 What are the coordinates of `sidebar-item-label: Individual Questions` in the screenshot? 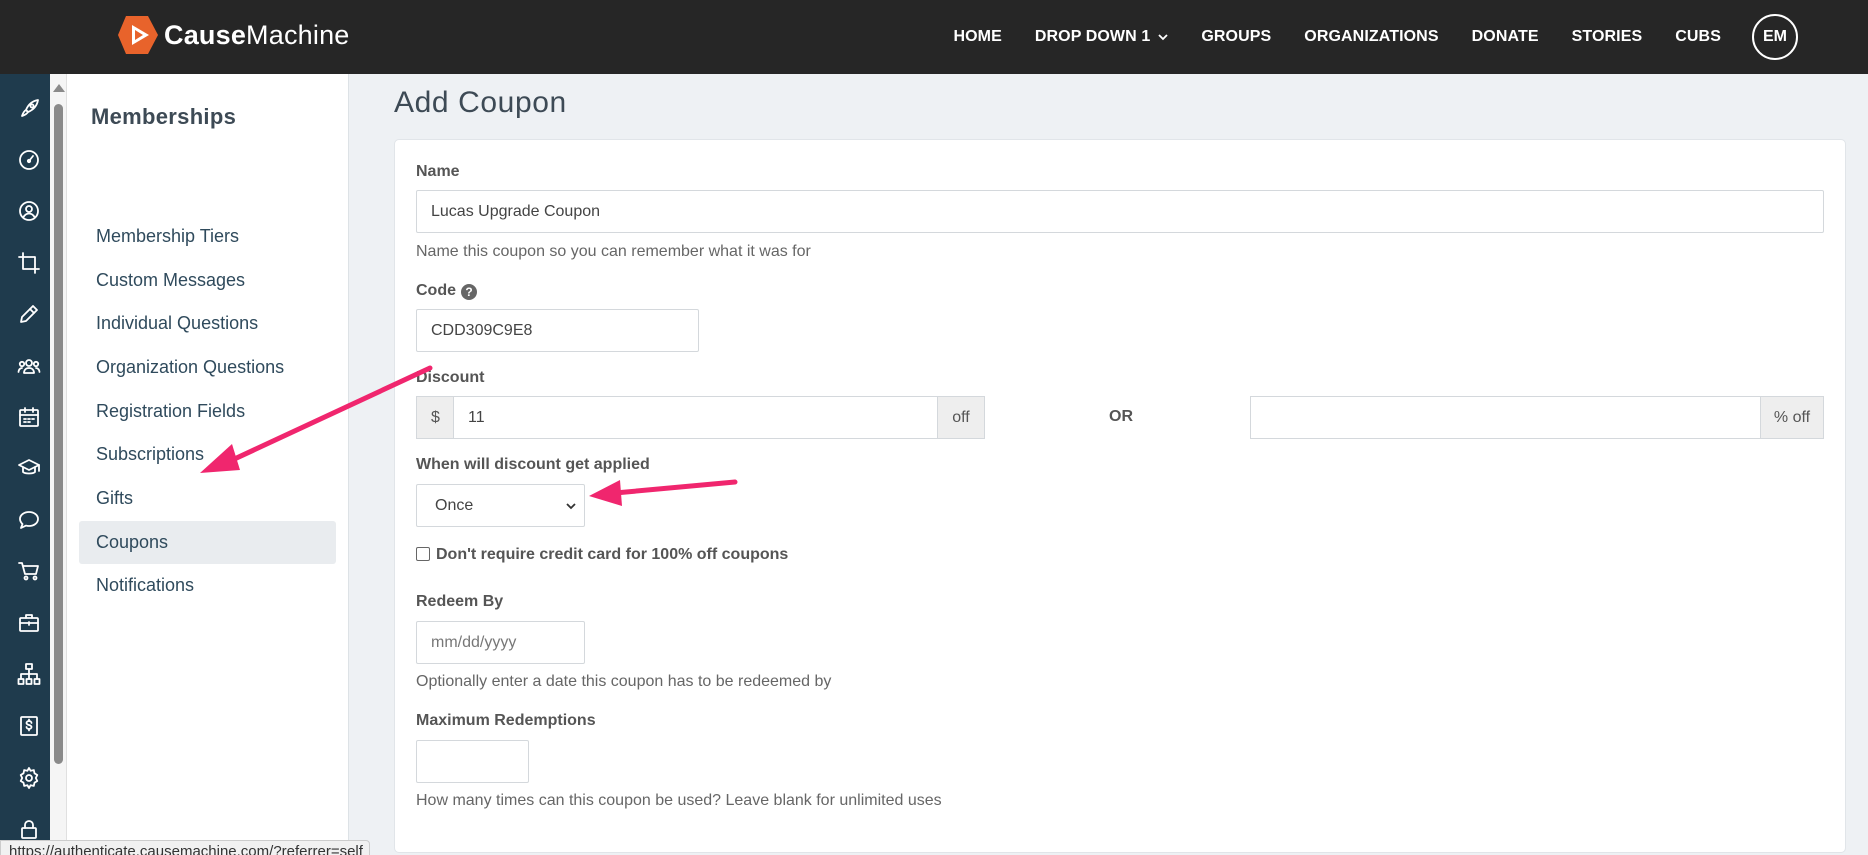 It's located at (177, 323).